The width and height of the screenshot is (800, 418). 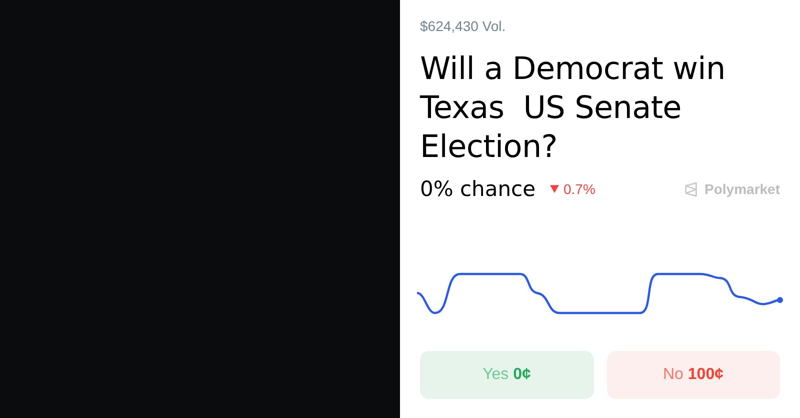 What do you see at coordinates (742, 189) in the screenshot?
I see `brand-name: Polymarket` at bounding box center [742, 189].